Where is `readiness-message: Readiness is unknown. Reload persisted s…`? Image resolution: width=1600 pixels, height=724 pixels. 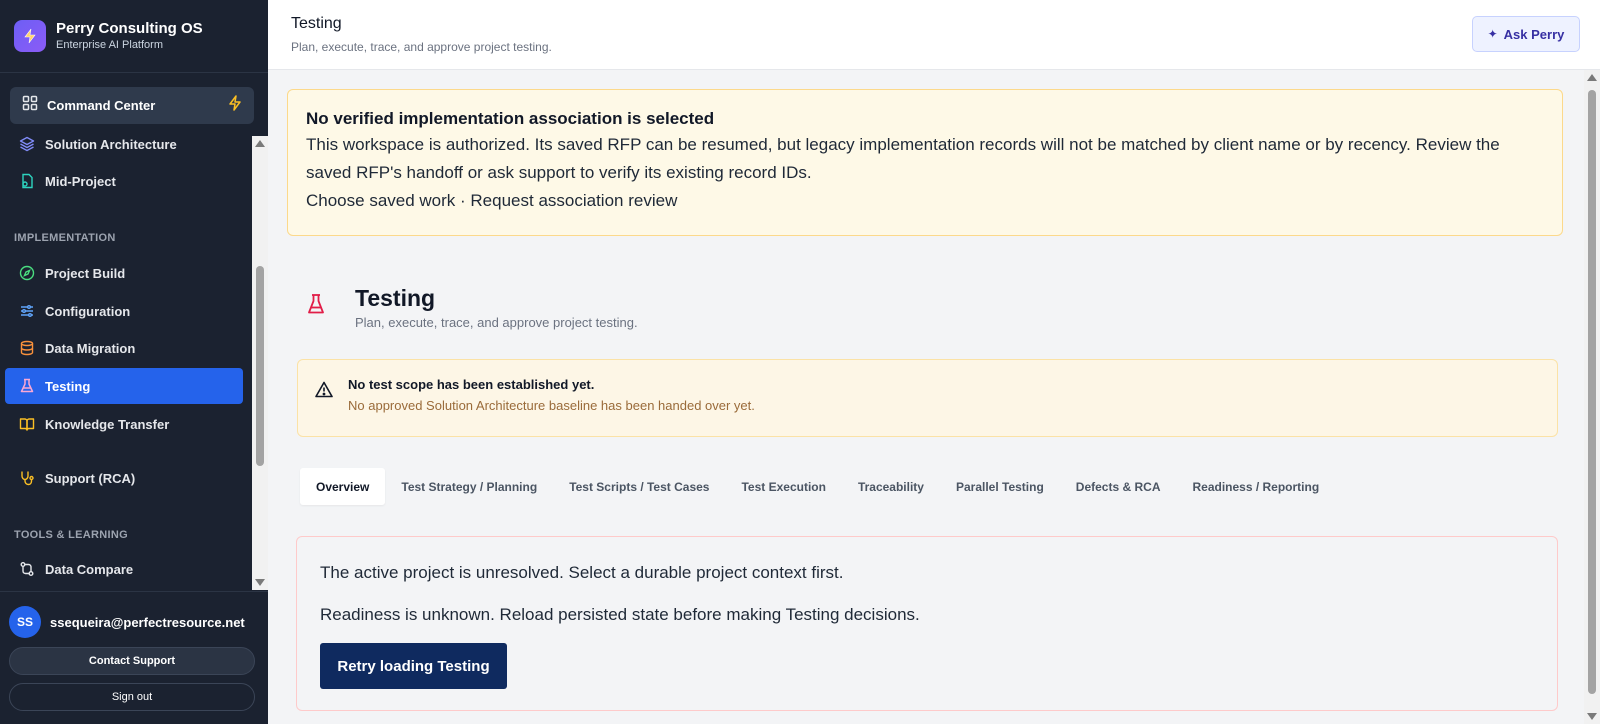 readiness-message: Readiness is unknown. Reload persisted s… is located at coordinates (620, 614).